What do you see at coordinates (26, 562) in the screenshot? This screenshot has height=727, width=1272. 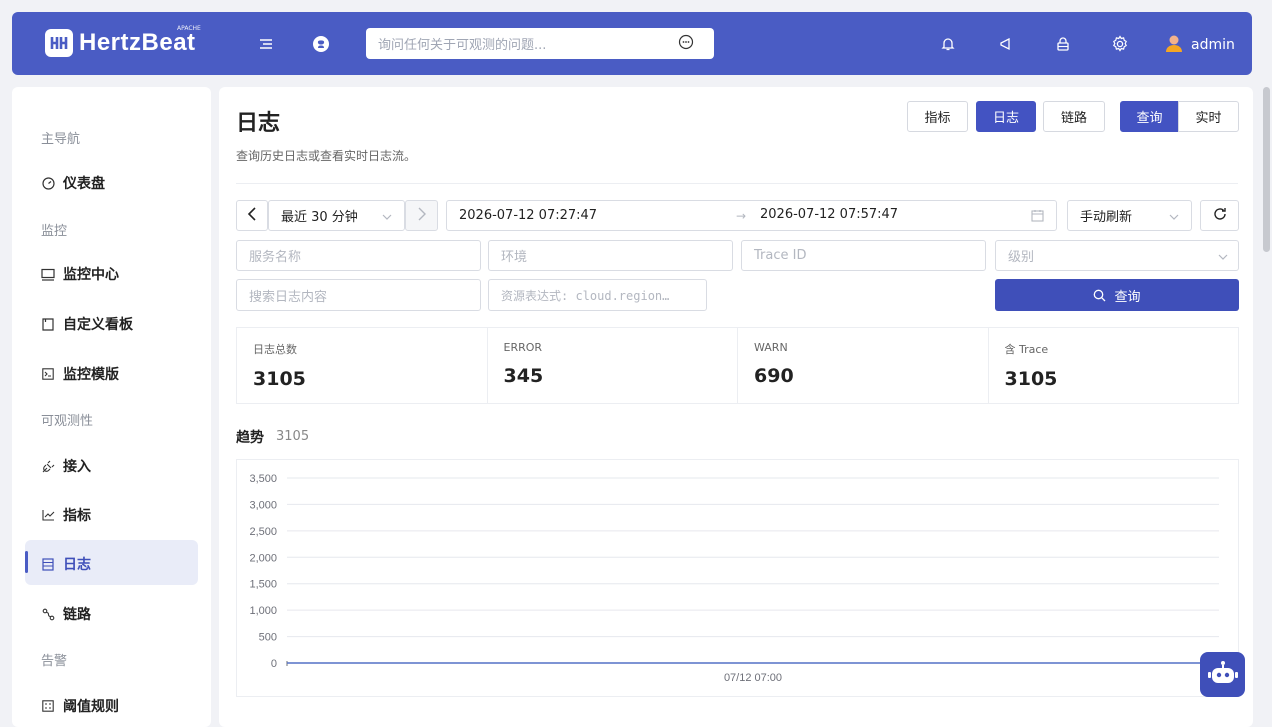 I see `sidebar-active-indicator` at bounding box center [26, 562].